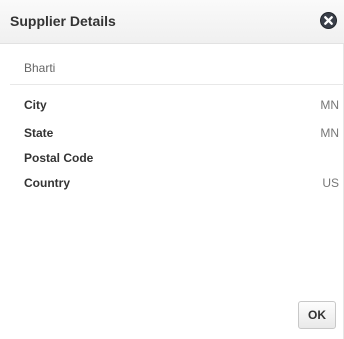 This screenshot has height=339, width=344. Describe the element at coordinates (329, 133) in the screenshot. I see `state-value: MN` at that location.